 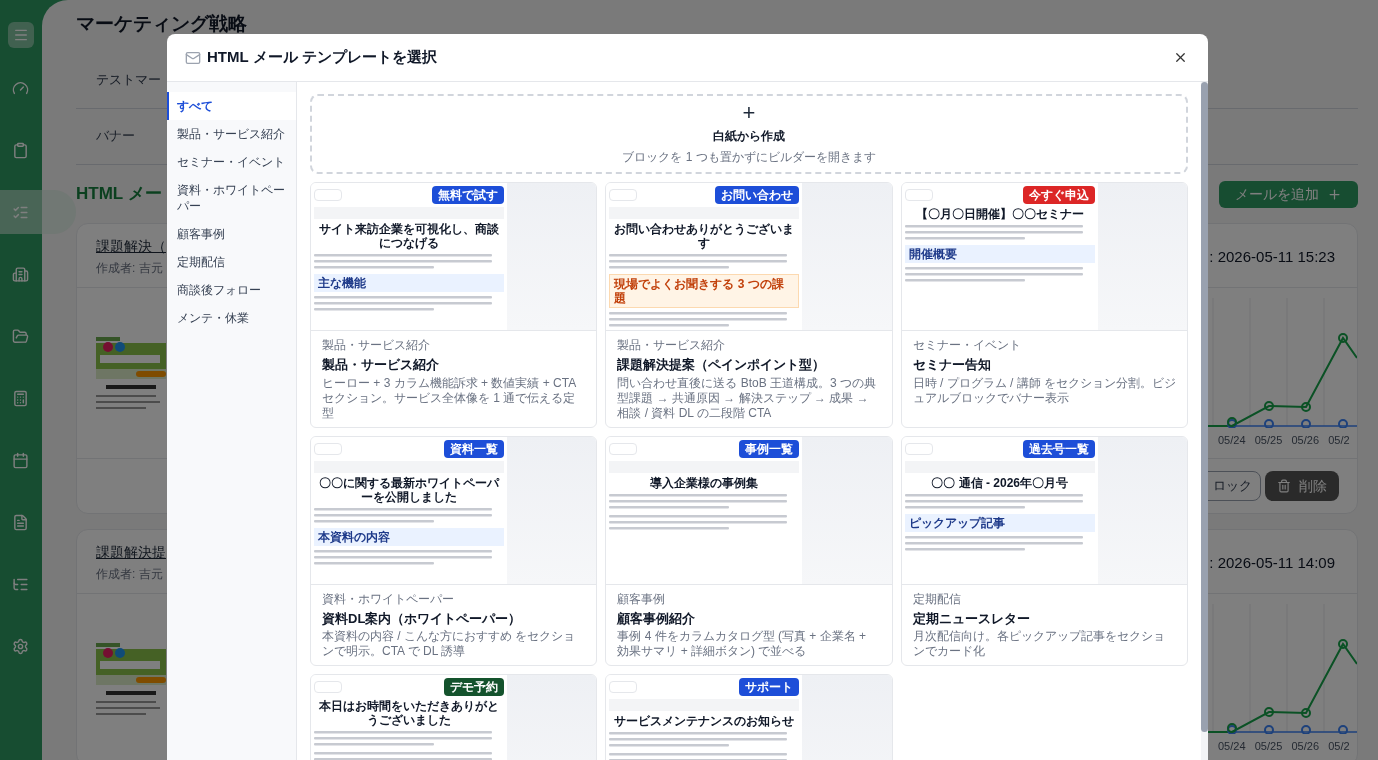 What do you see at coordinates (231, 234) in the screenshot?
I see `category-tab: 顧客事例` at bounding box center [231, 234].